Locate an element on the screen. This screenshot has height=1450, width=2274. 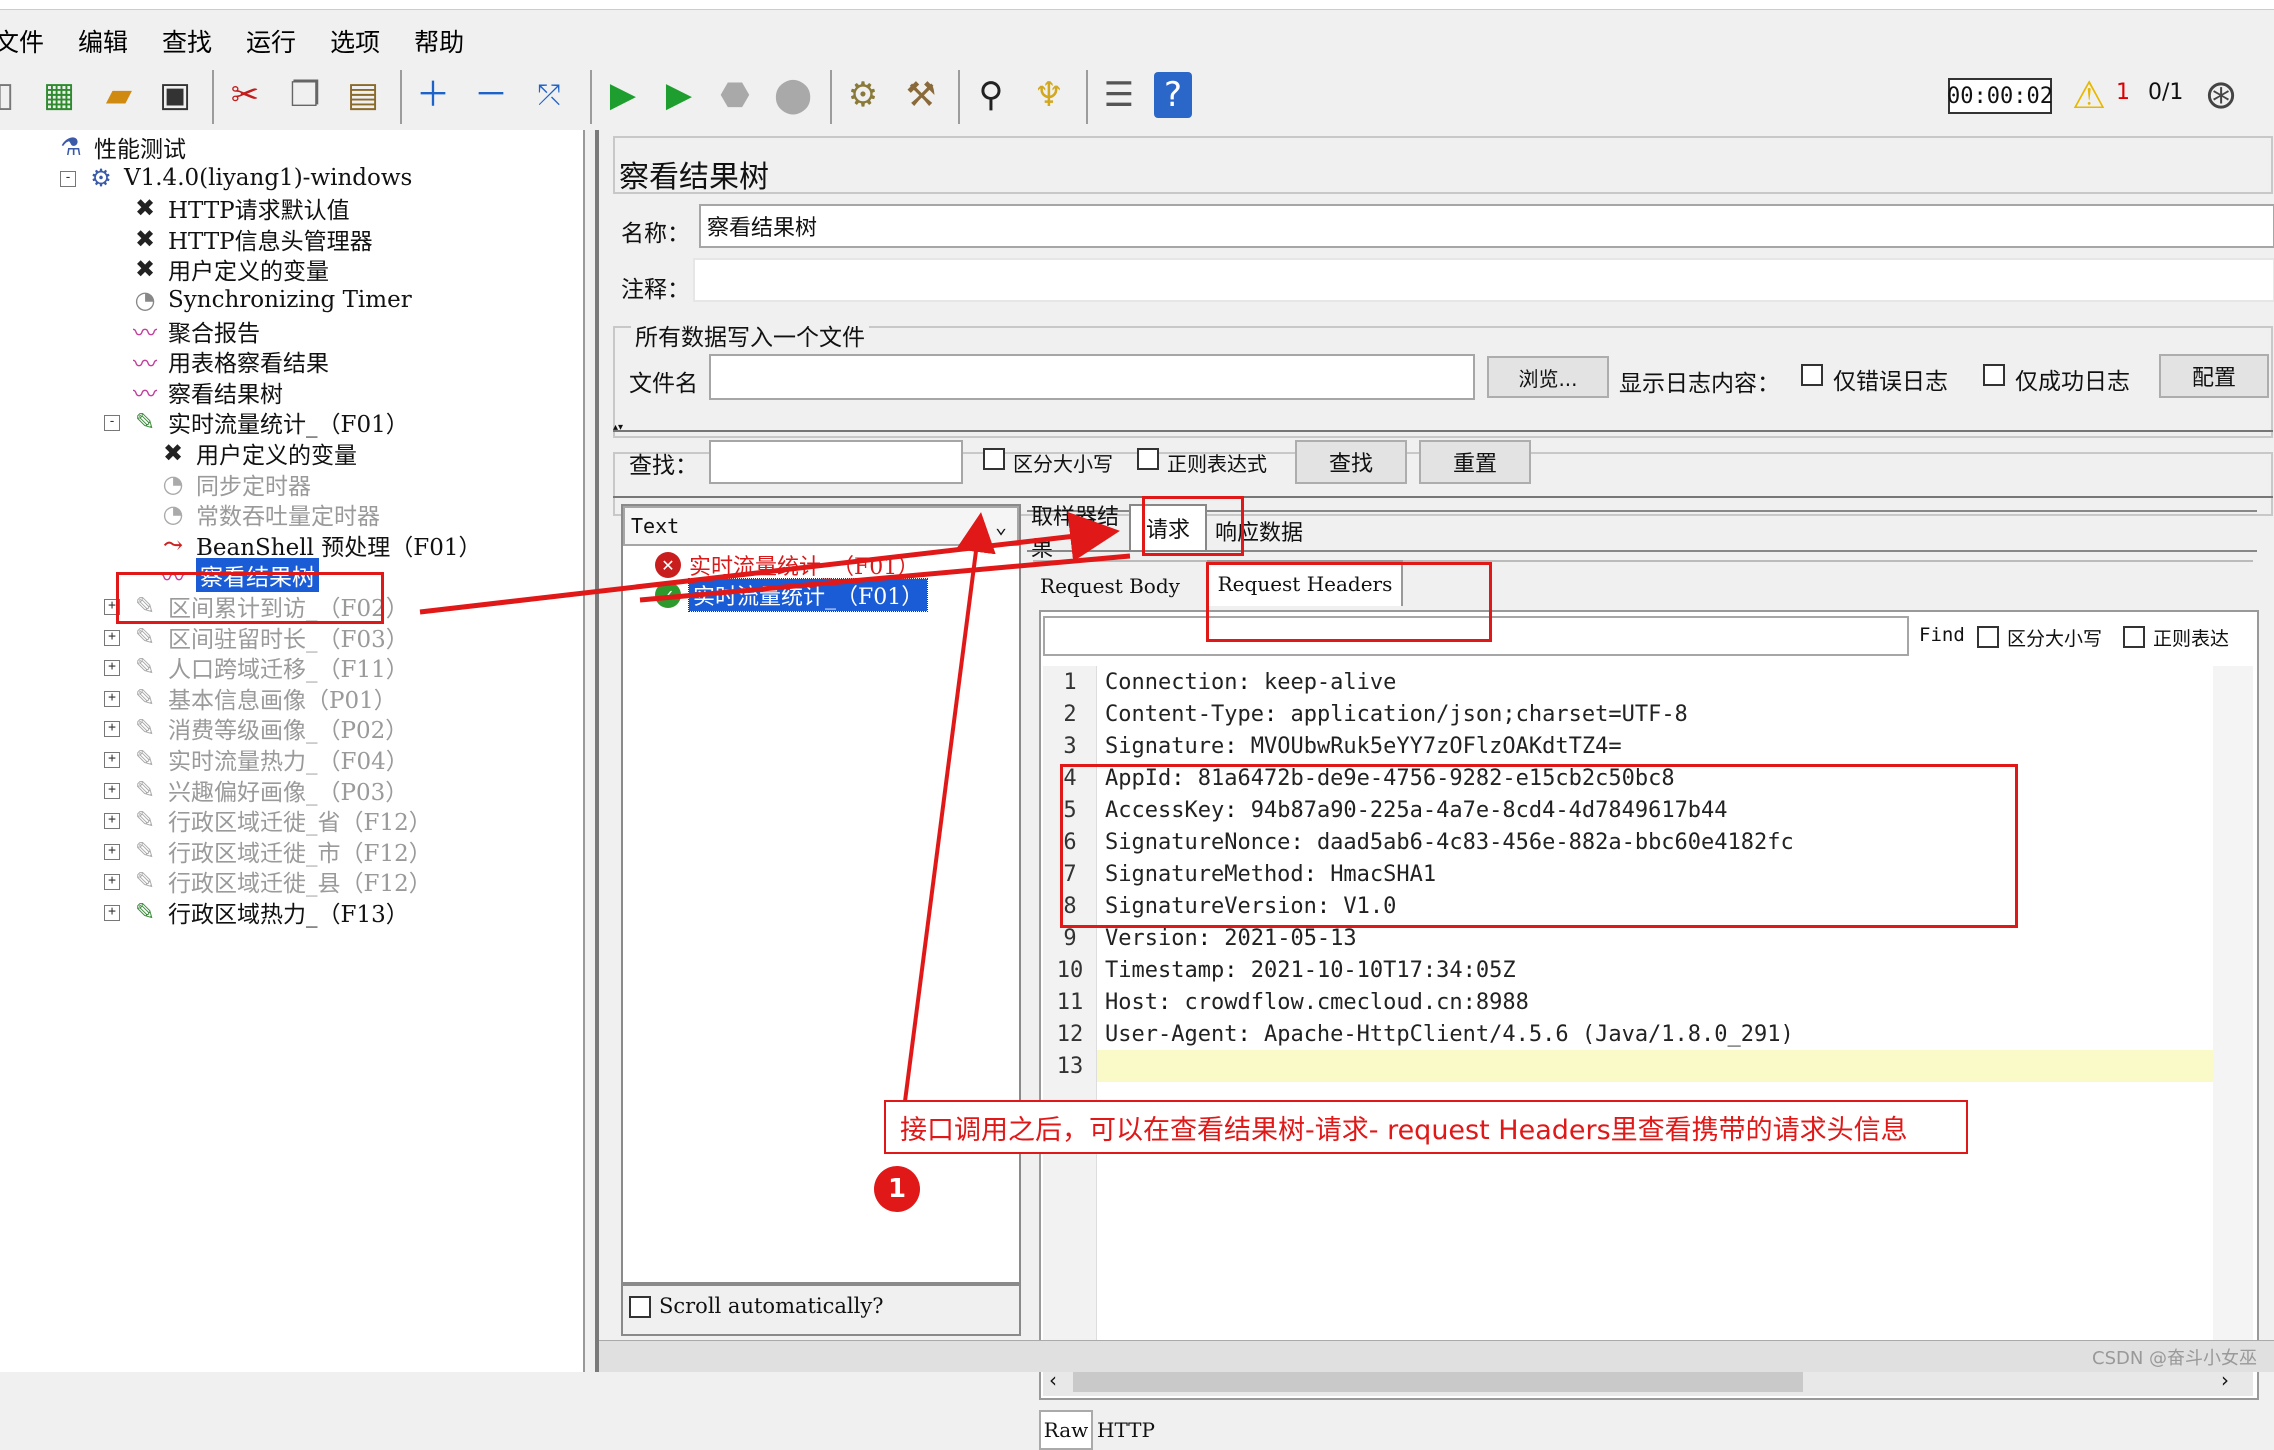
annotation-arrows is located at coordinates (775, 826).